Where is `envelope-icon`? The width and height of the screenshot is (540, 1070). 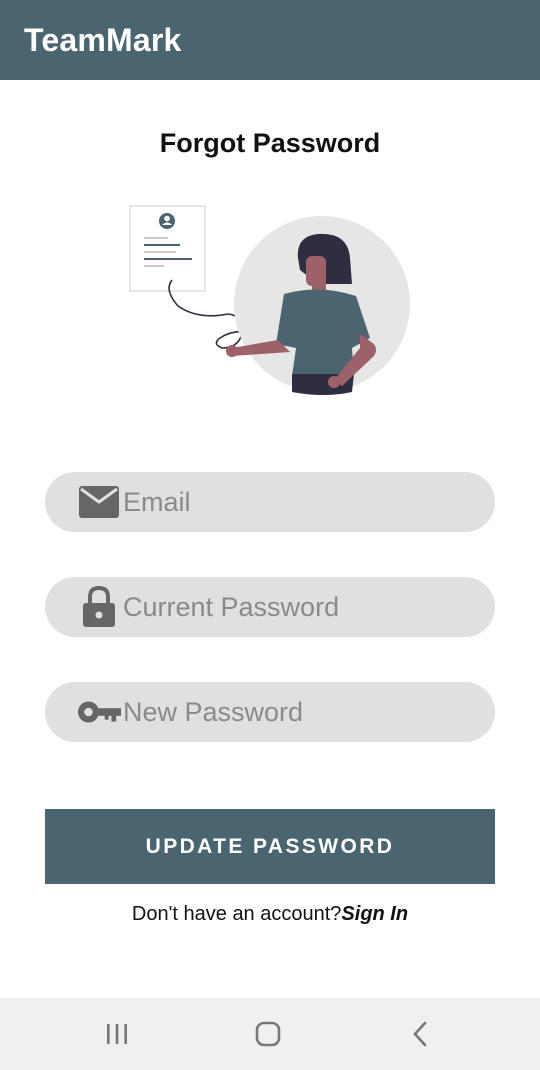
envelope-icon is located at coordinates (99, 502).